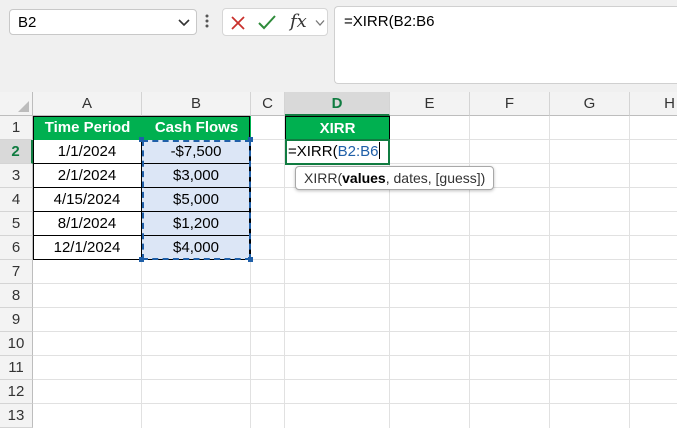 Image resolution: width=677 pixels, height=428 pixels. Describe the element at coordinates (389, 21) in the screenshot. I see `formula-text: =XIRR(B2:B6` at that location.